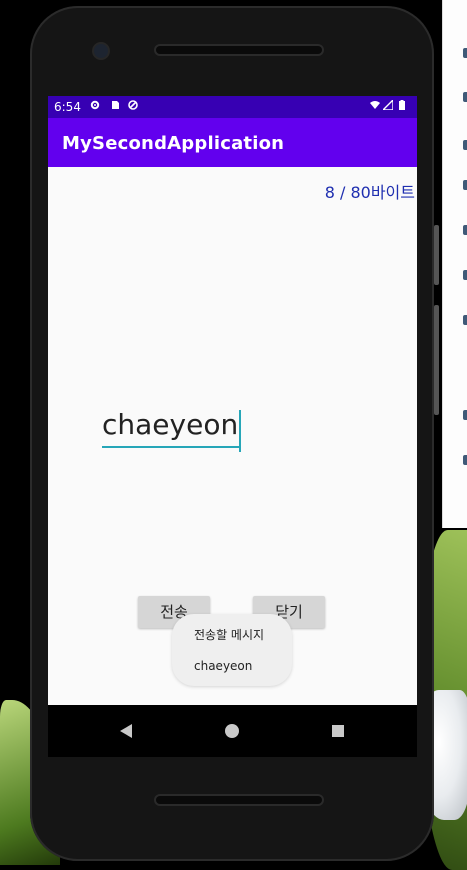 Image resolution: width=467 pixels, height=870 pixels. Describe the element at coordinates (240, 431) in the screenshot. I see `text-cursor` at that location.